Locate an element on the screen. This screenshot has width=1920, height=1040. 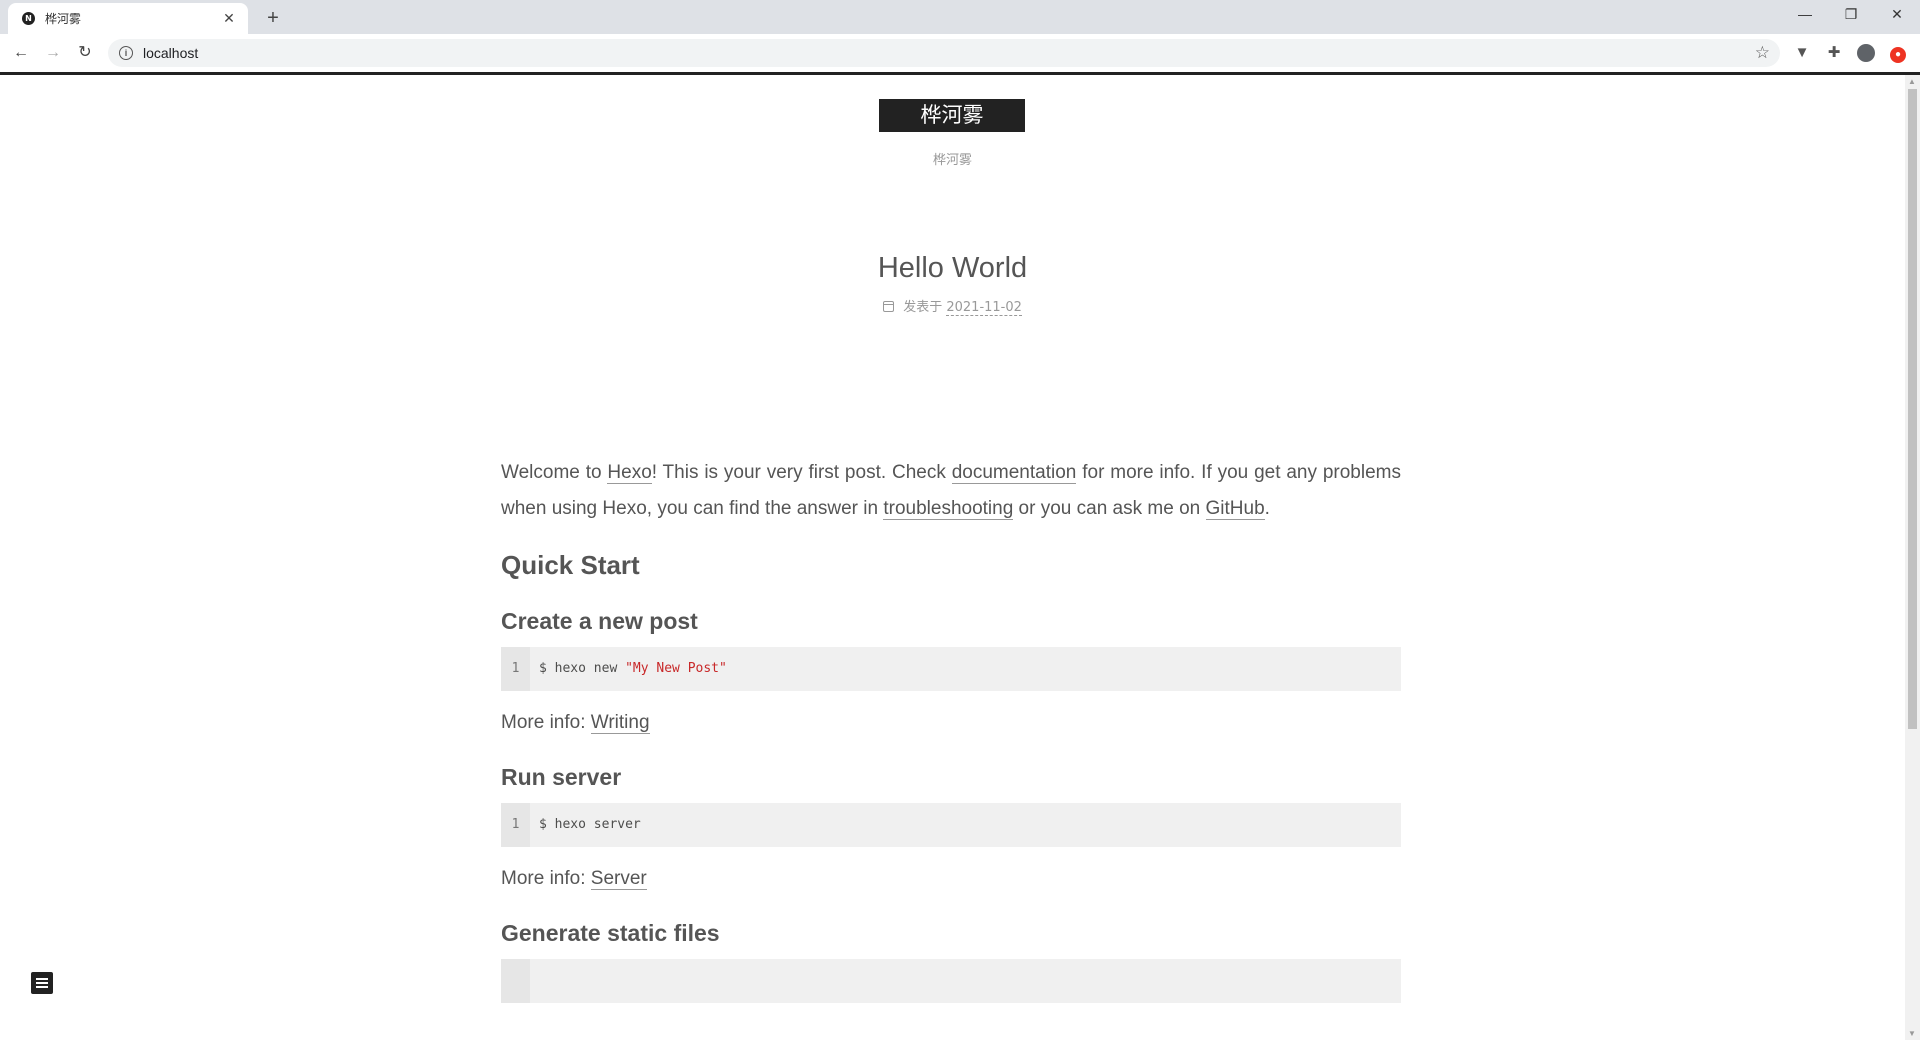
create-post-heading: Create a new post is located at coordinates (599, 621).